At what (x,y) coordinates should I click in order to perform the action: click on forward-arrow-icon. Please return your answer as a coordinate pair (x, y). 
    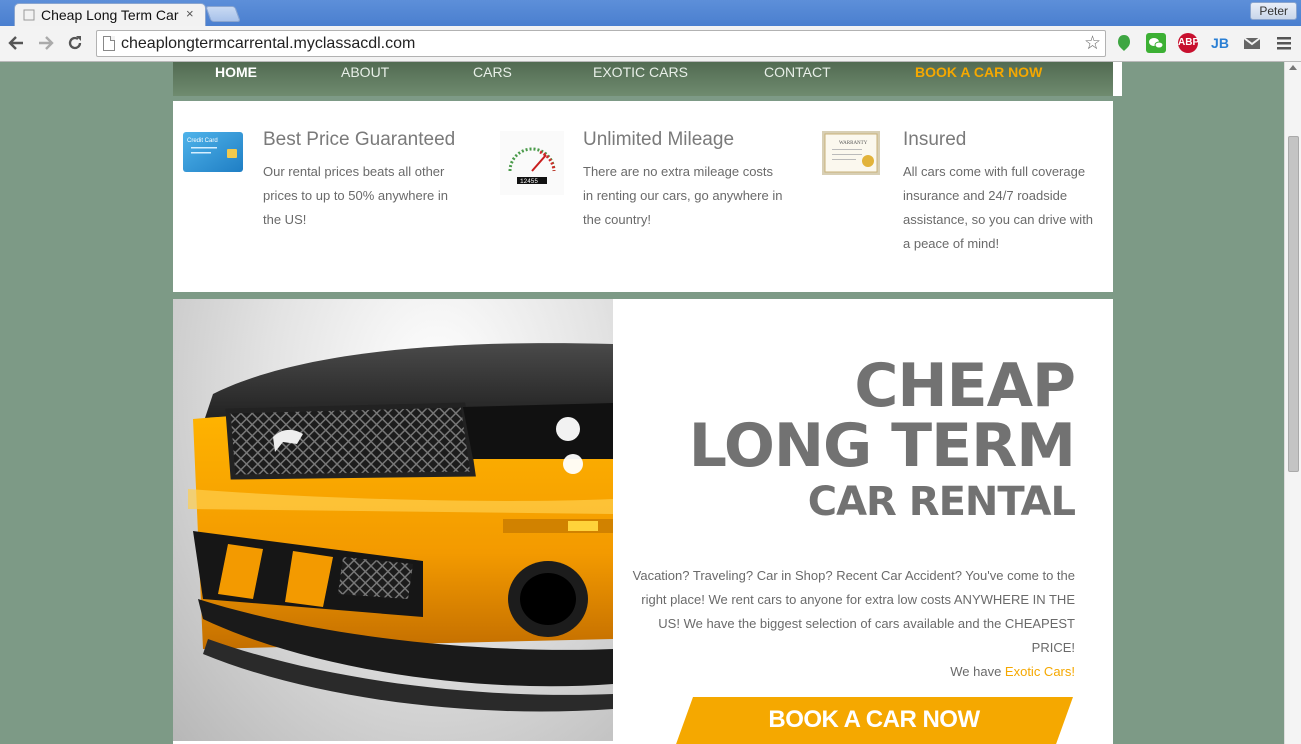
    Looking at the image, I should click on (46, 43).